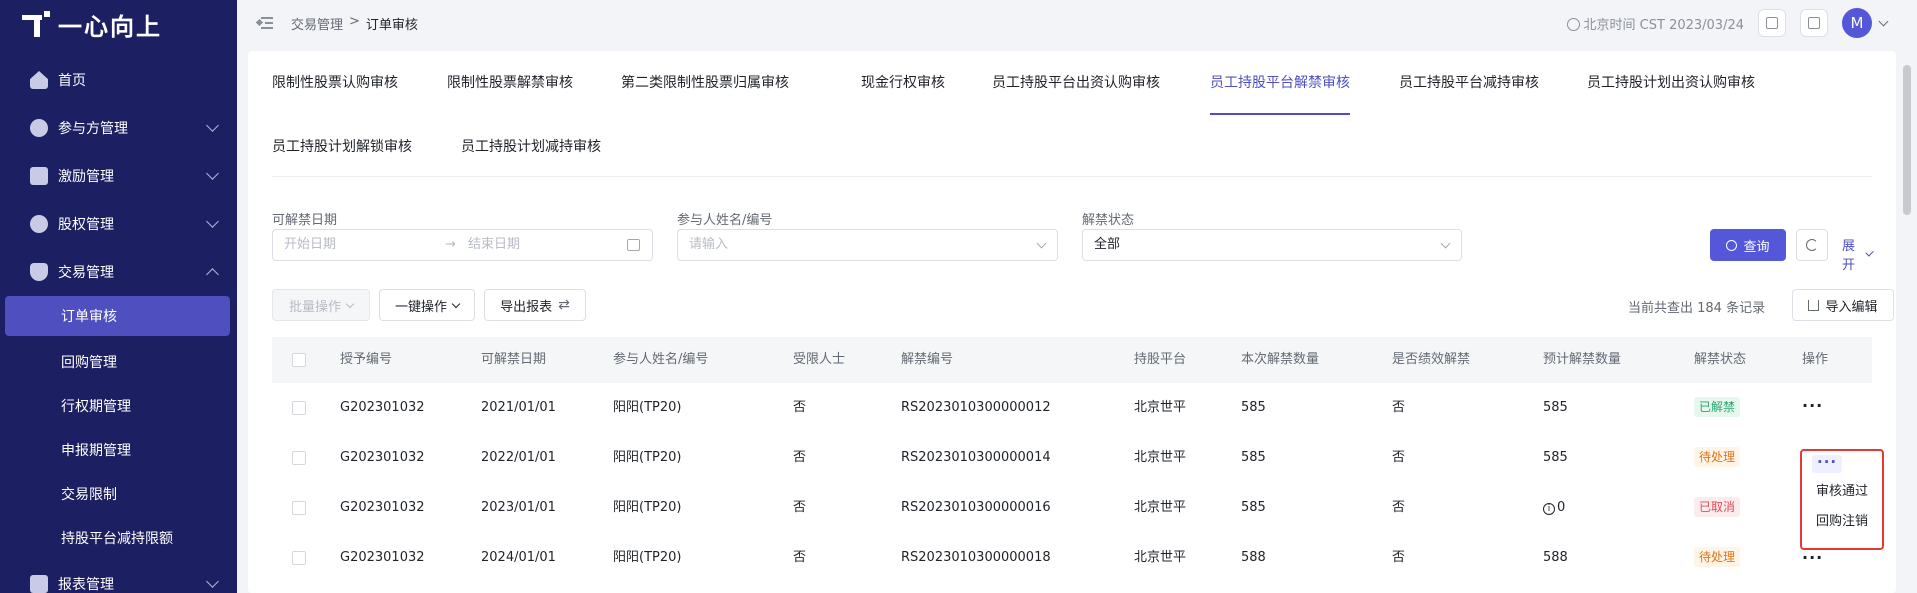 The image size is (1917, 593). What do you see at coordinates (118, 576) in the screenshot?
I see `sidebar-item-reports: 报表管理` at bounding box center [118, 576].